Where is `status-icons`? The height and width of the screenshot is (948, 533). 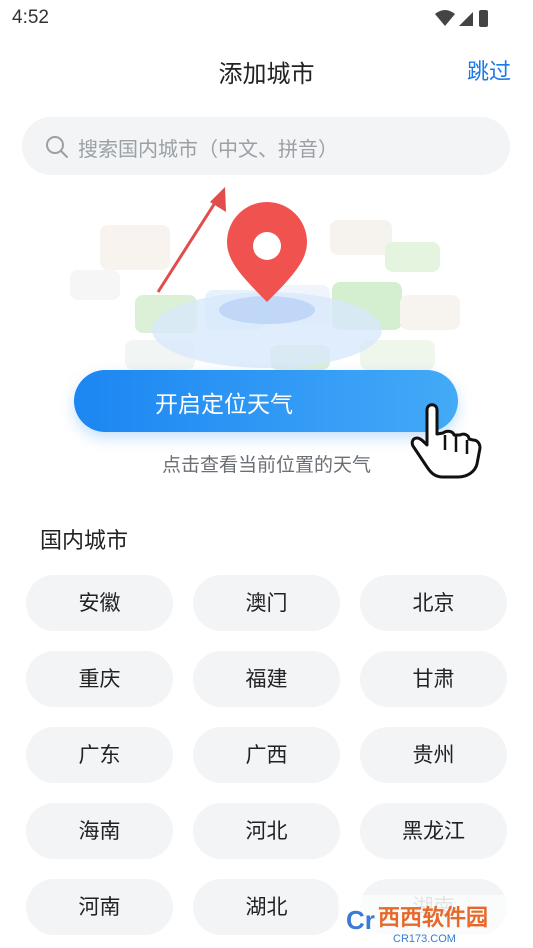 status-icons is located at coordinates (461, 18).